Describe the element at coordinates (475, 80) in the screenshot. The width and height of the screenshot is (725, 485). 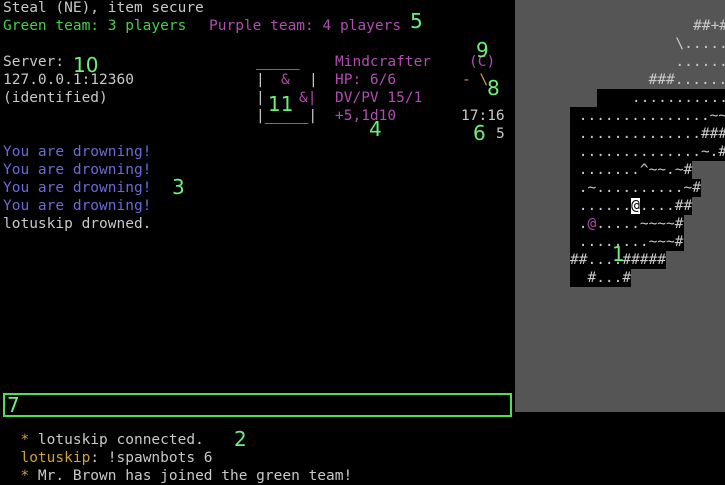
I see `weapon-glyph: - \` at that location.